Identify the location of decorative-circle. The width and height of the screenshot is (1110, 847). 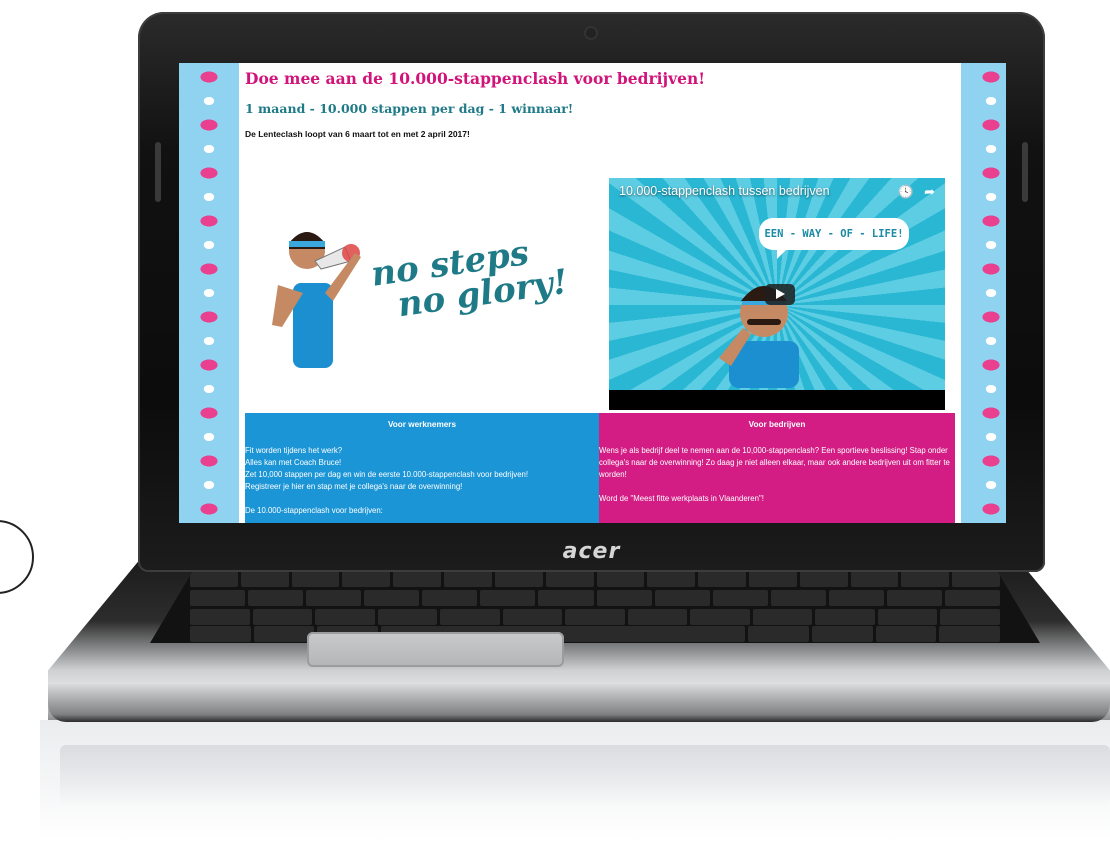
(17, 557).